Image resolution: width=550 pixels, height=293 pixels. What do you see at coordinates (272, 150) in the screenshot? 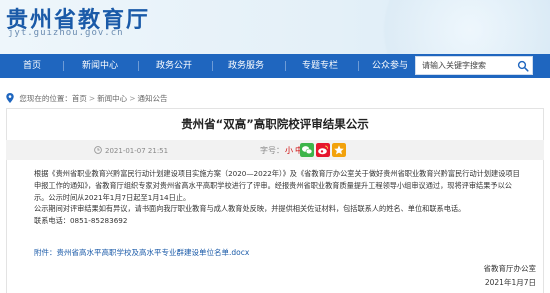
I see `font-size-label: 字号：` at bounding box center [272, 150].